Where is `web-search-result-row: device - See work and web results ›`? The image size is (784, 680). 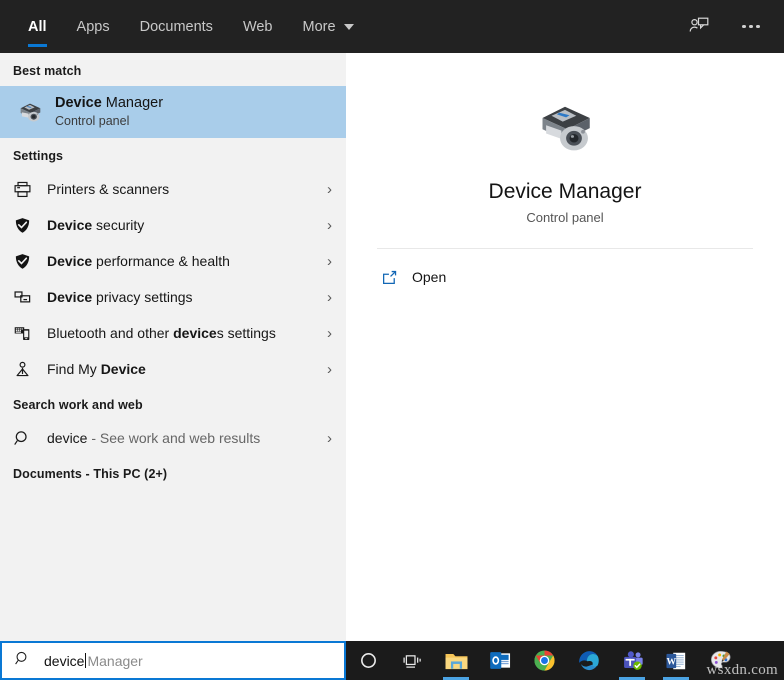 web-search-result-row: device - See work and web results › is located at coordinates (173, 438).